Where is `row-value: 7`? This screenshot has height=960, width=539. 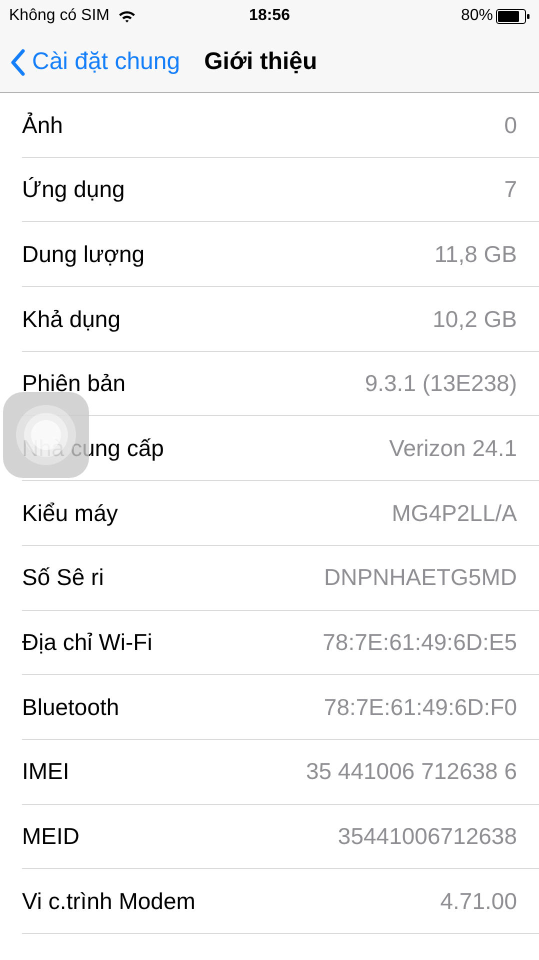
row-value: 7 is located at coordinates (510, 189).